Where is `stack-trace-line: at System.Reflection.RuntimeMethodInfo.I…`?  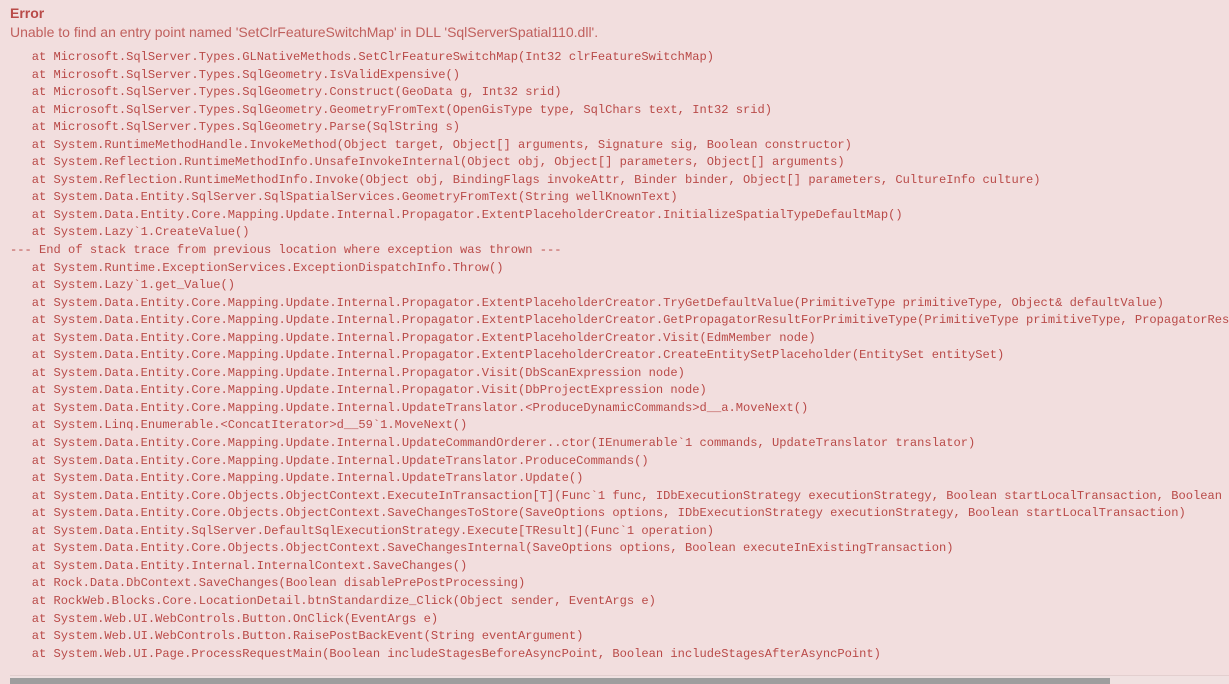 stack-trace-line: at System.Reflection.RuntimeMethodInfo.I… is located at coordinates (525, 179).